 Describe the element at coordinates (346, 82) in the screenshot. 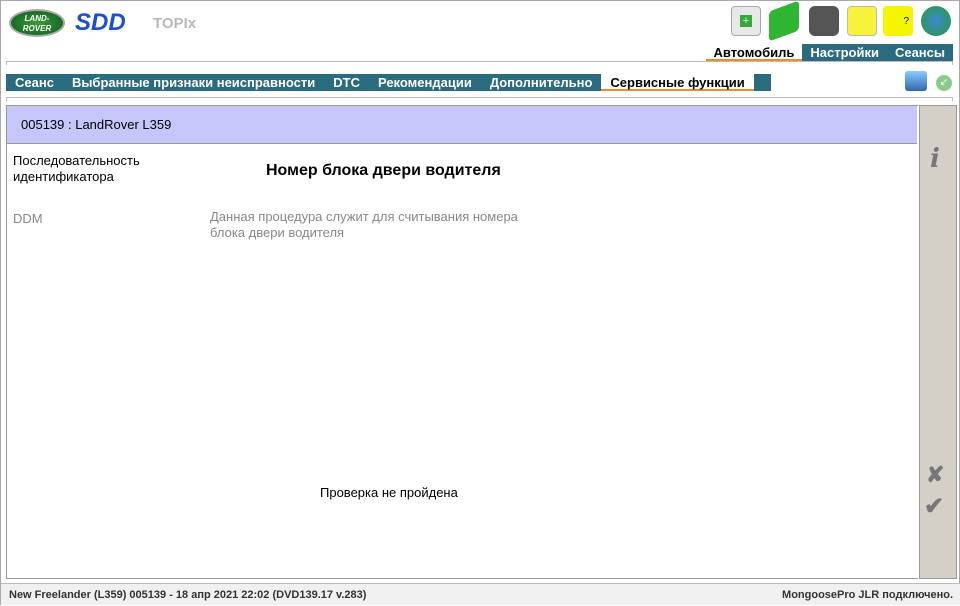

I see `tab-dtc: DTC` at that location.